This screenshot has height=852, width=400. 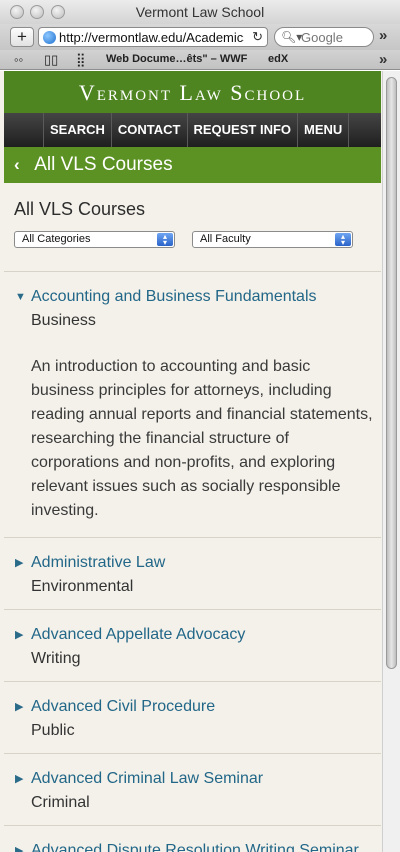 What do you see at coordinates (225, 239) in the screenshot?
I see `faculty-select-value: All Faculty` at bounding box center [225, 239].